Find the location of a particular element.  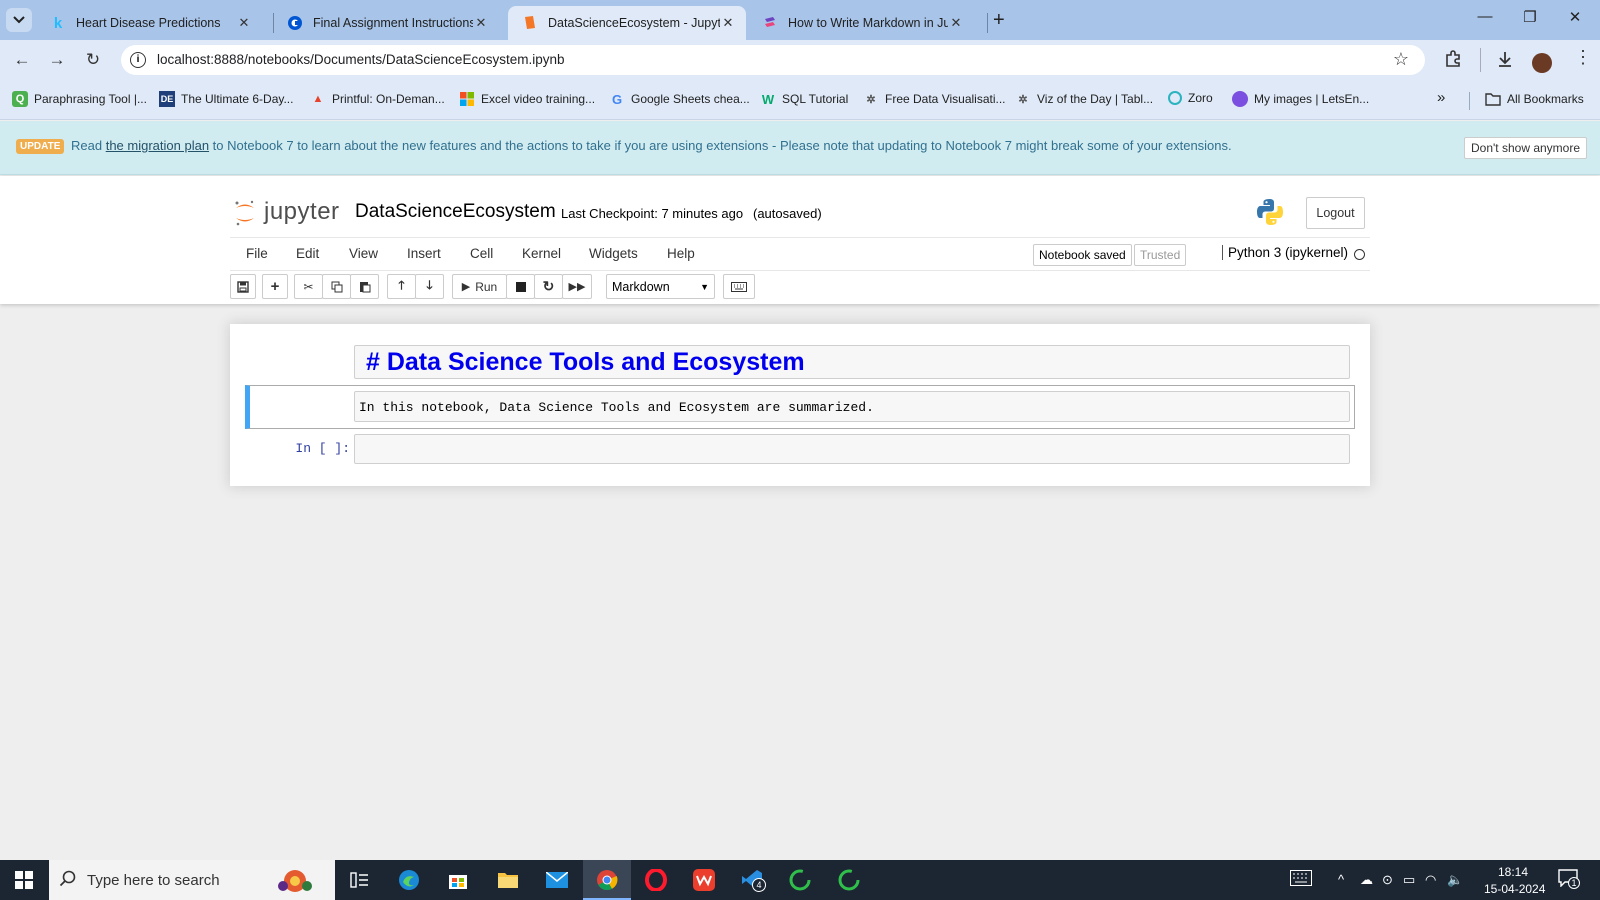

code-cell-input is located at coordinates (852, 449).